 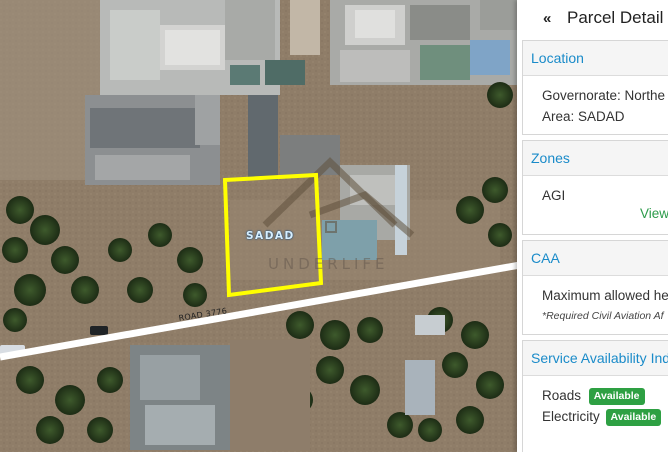 What do you see at coordinates (99, 330) in the screenshot?
I see `car` at bounding box center [99, 330].